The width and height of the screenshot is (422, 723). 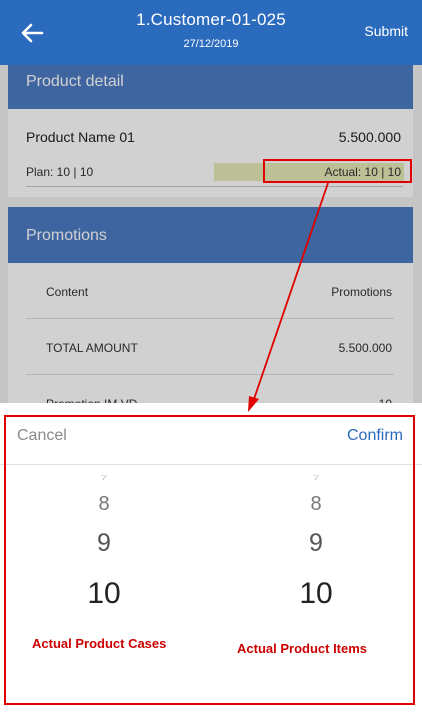 What do you see at coordinates (211, 19) in the screenshot?
I see `page-title: 1.Customer-01-025` at bounding box center [211, 19].